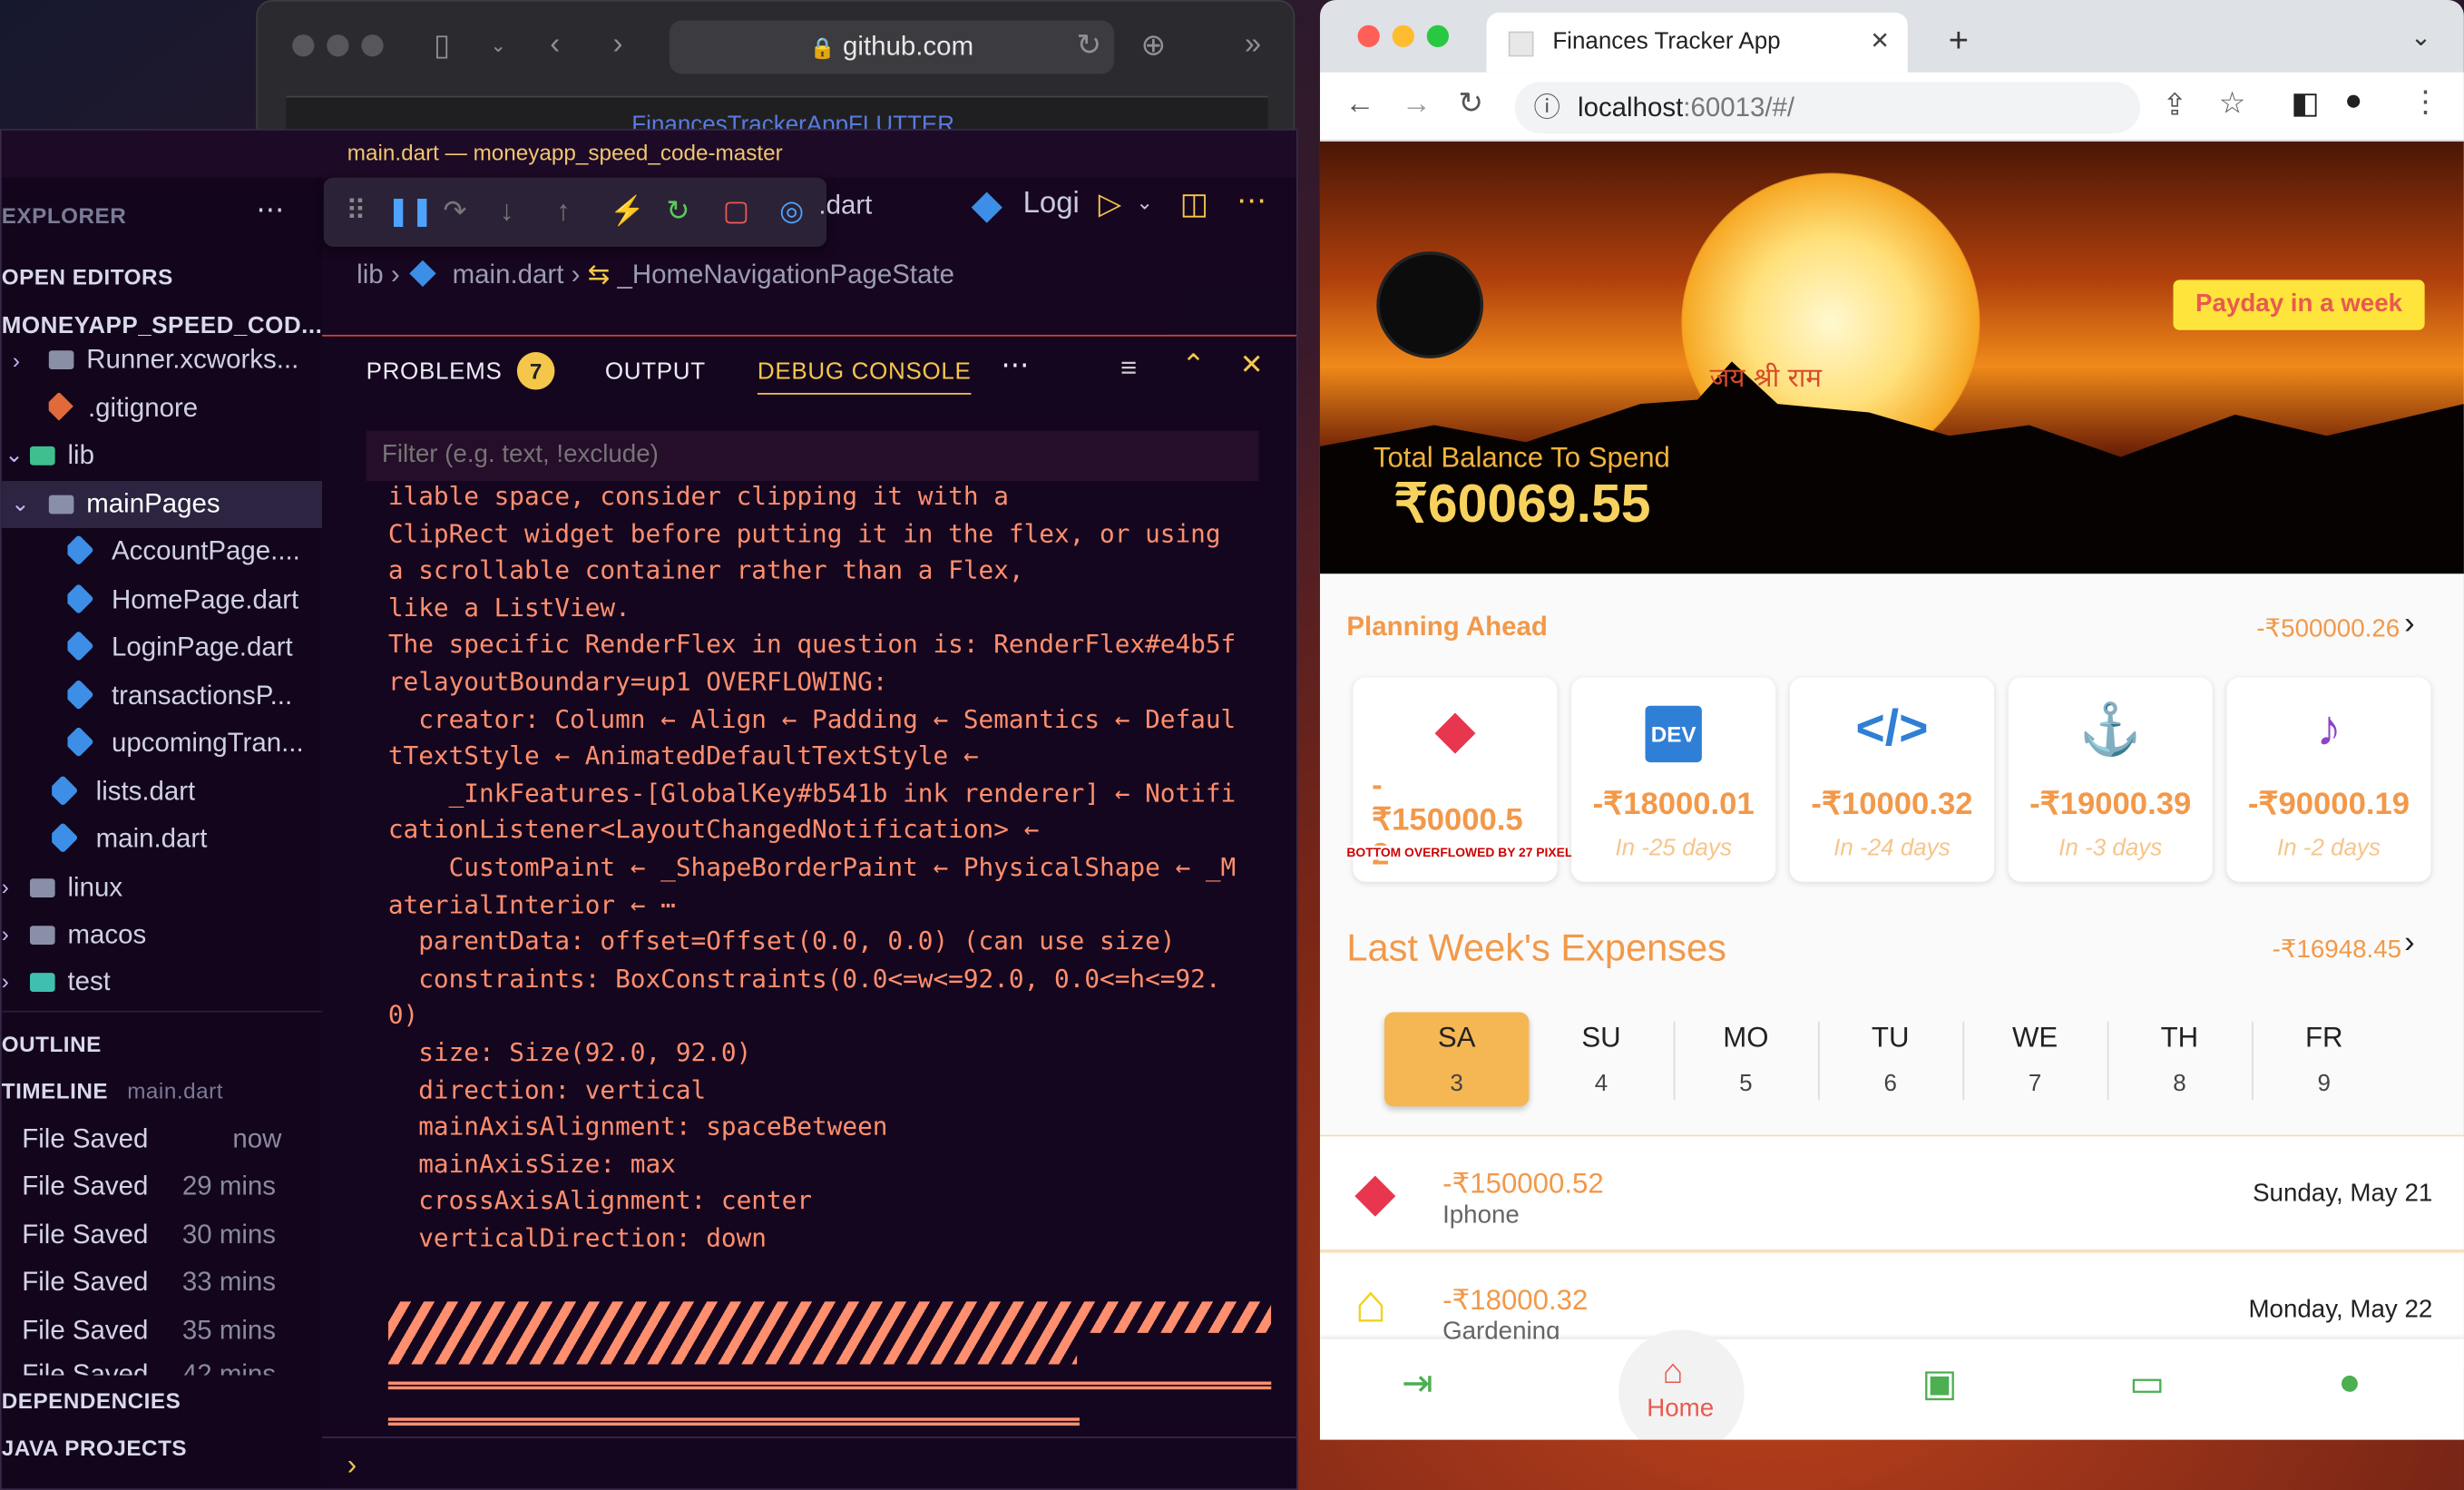  I want to click on download-icon: ⊕, so click(1154, 46).